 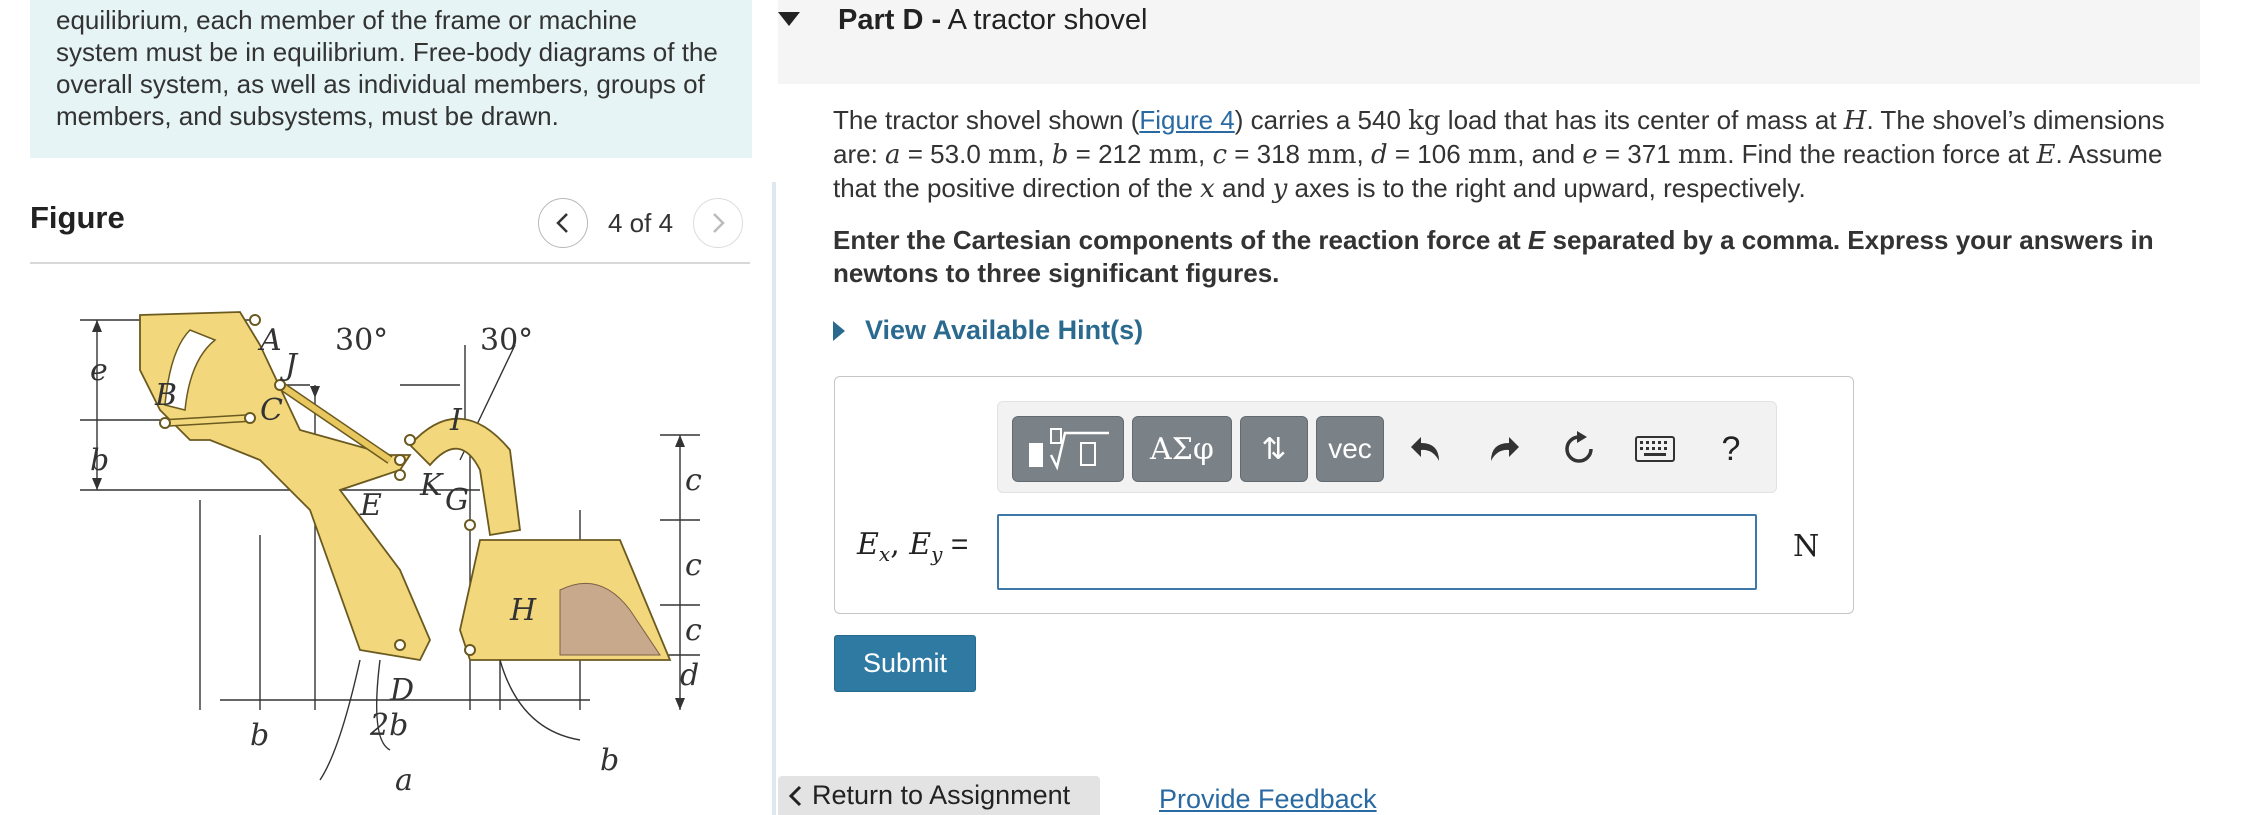 What do you see at coordinates (456, 420) in the screenshot?
I see `label-I: I` at bounding box center [456, 420].